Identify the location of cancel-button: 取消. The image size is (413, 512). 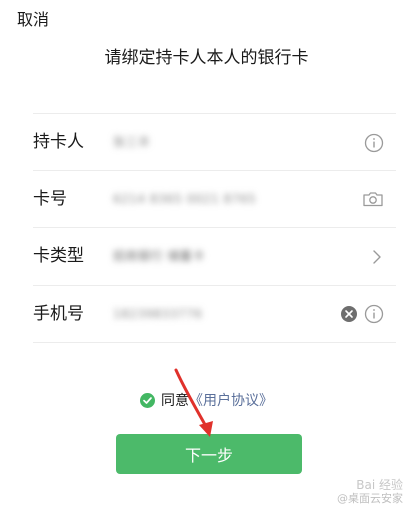
(33, 18).